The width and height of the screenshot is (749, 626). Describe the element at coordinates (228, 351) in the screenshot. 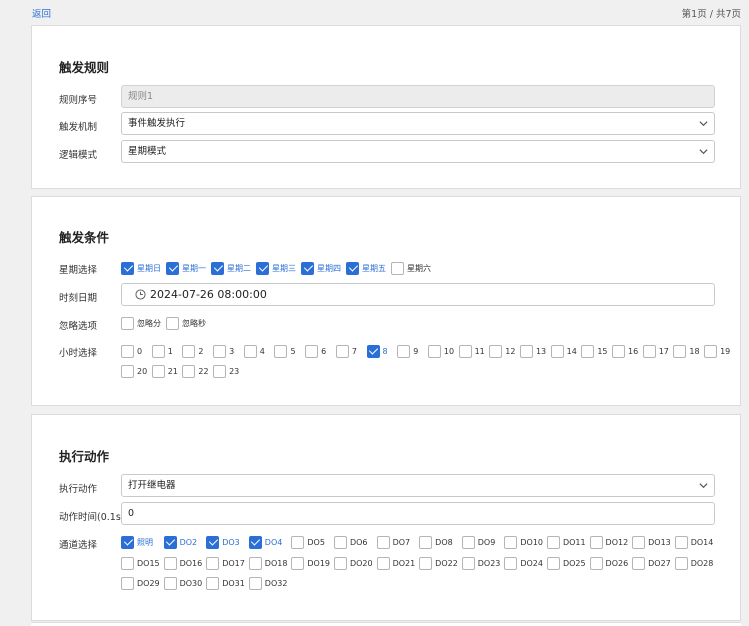

I see `hour-checkbox-item: 3` at that location.